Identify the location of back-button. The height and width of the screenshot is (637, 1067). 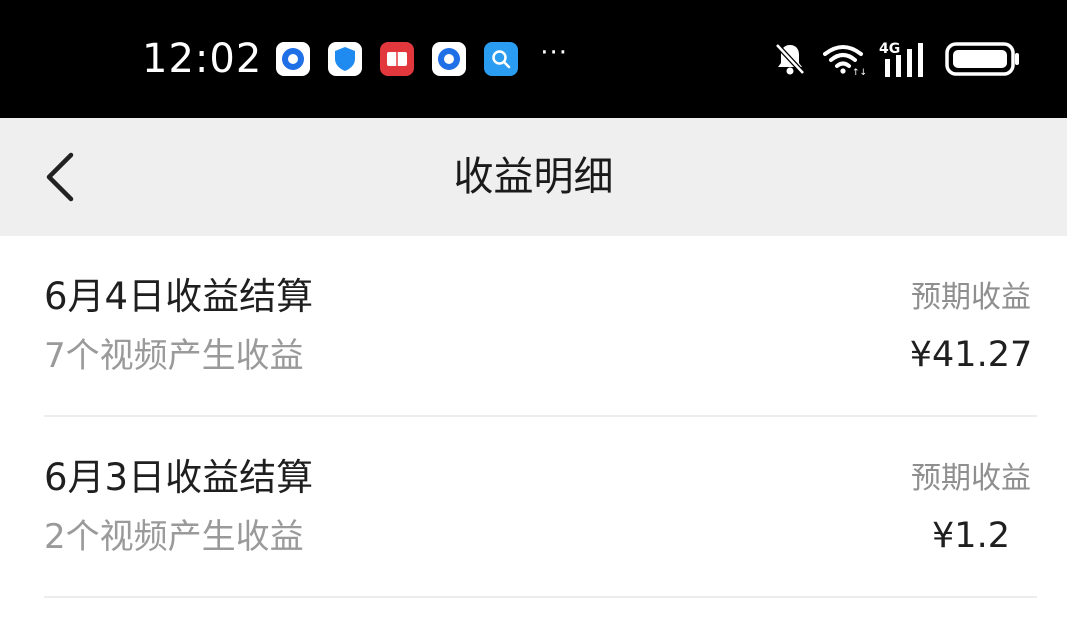
(60, 177).